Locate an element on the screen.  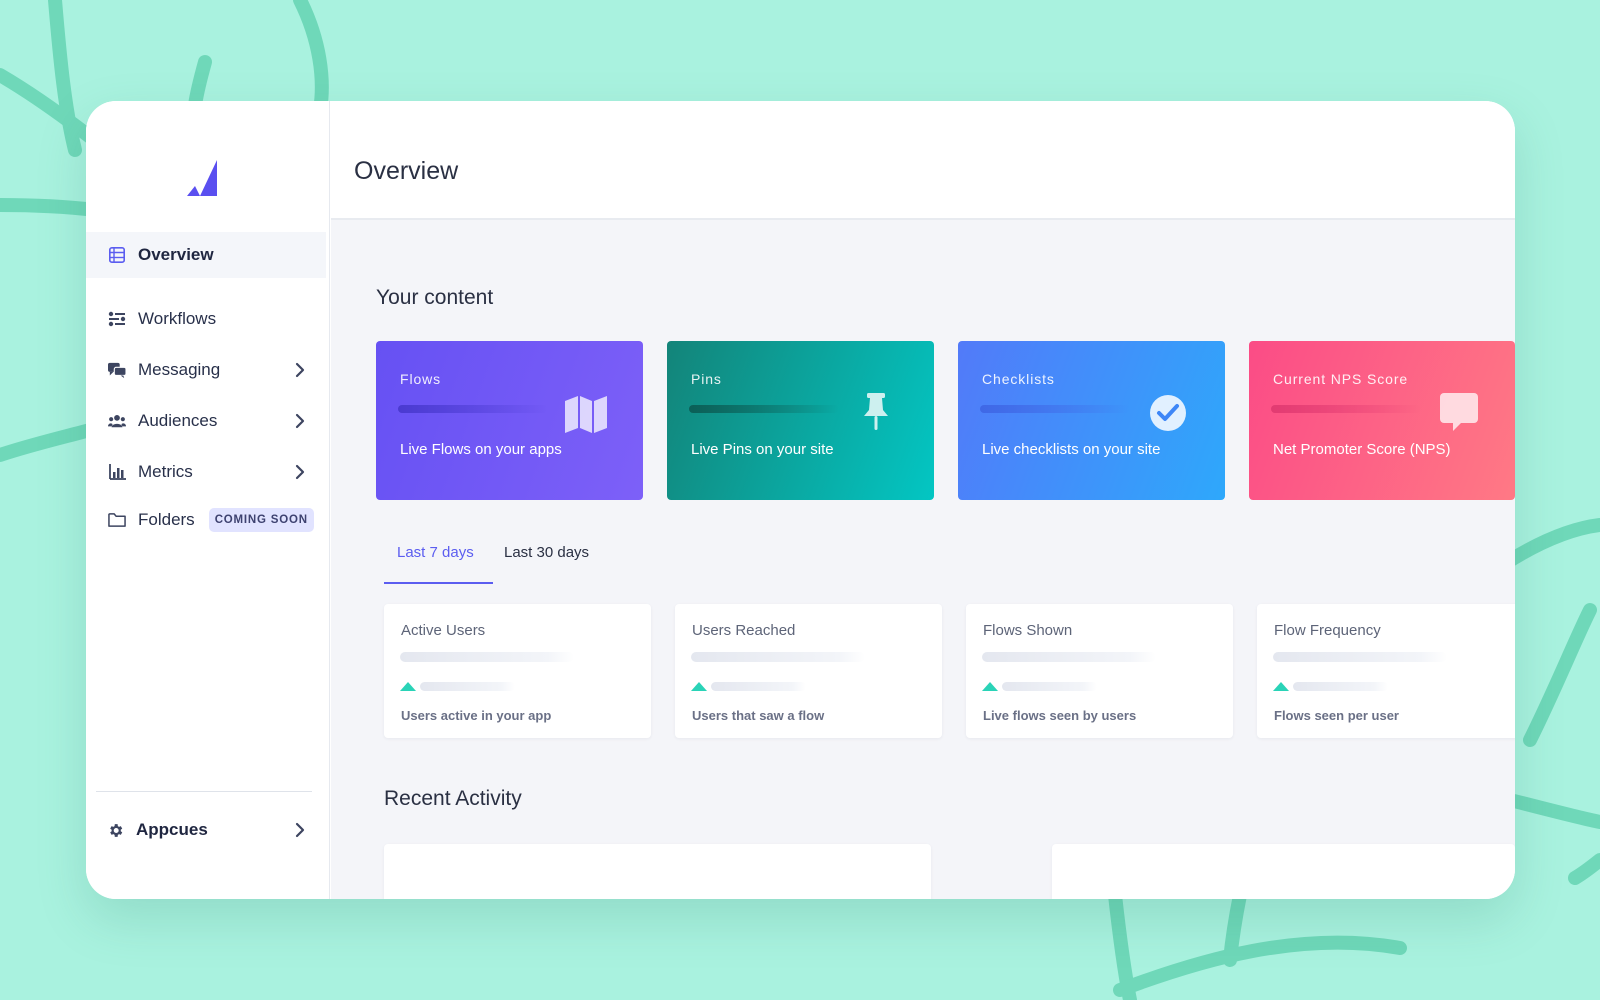
page-header: Overview is located at coordinates (923, 160).